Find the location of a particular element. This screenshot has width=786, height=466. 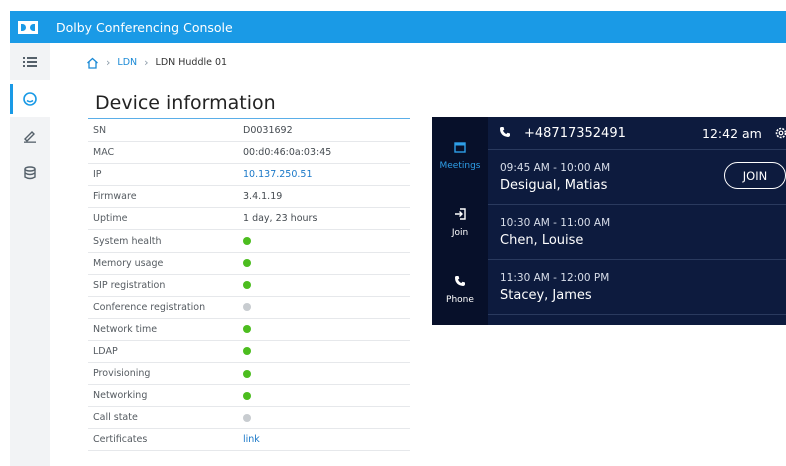

info-label: Uptime is located at coordinates (110, 219).